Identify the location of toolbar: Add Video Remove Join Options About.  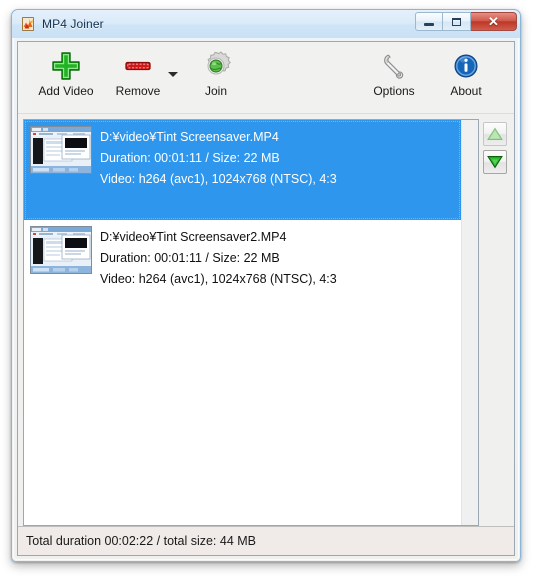
(266, 78).